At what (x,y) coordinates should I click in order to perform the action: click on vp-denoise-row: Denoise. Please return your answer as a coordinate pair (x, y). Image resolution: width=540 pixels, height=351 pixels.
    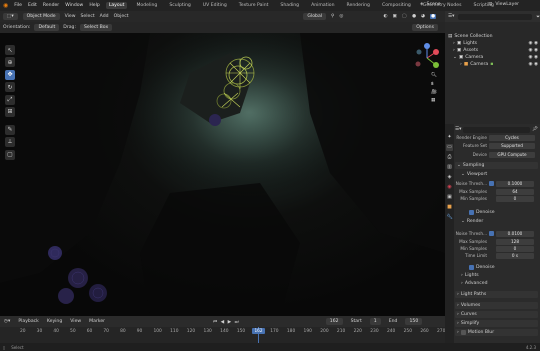
    Looking at the image, I should click on (497, 212).